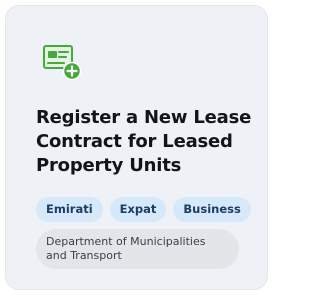  Describe the element at coordinates (69, 209) in the screenshot. I see `tag-emirati: Emirati` at that location.